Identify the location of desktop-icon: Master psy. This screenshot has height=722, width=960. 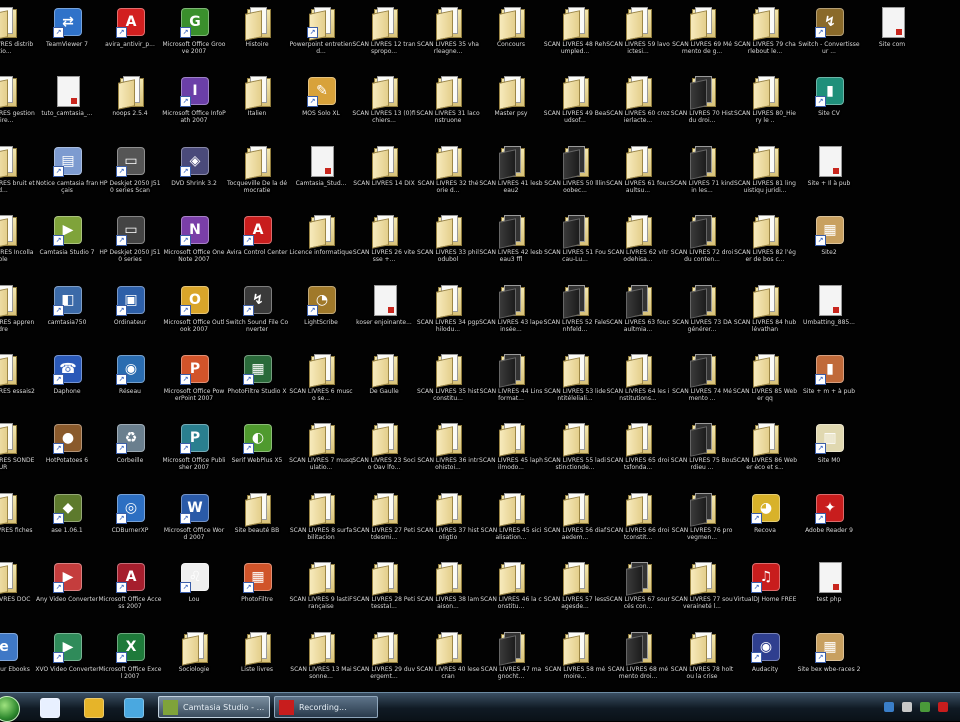
(511, 107).